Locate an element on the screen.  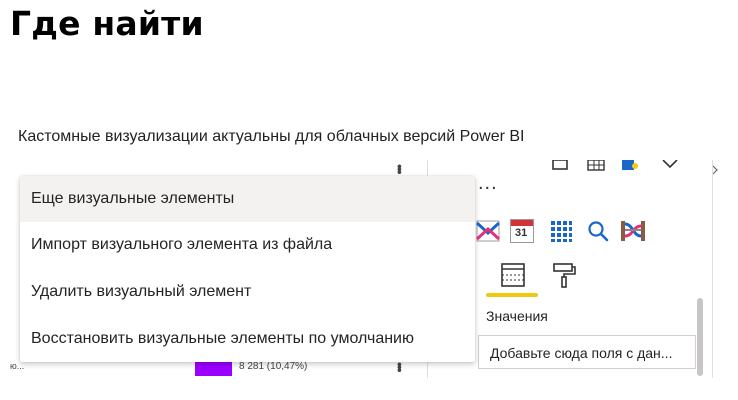
pane-scrollbar is located at coordinates (700, 337).